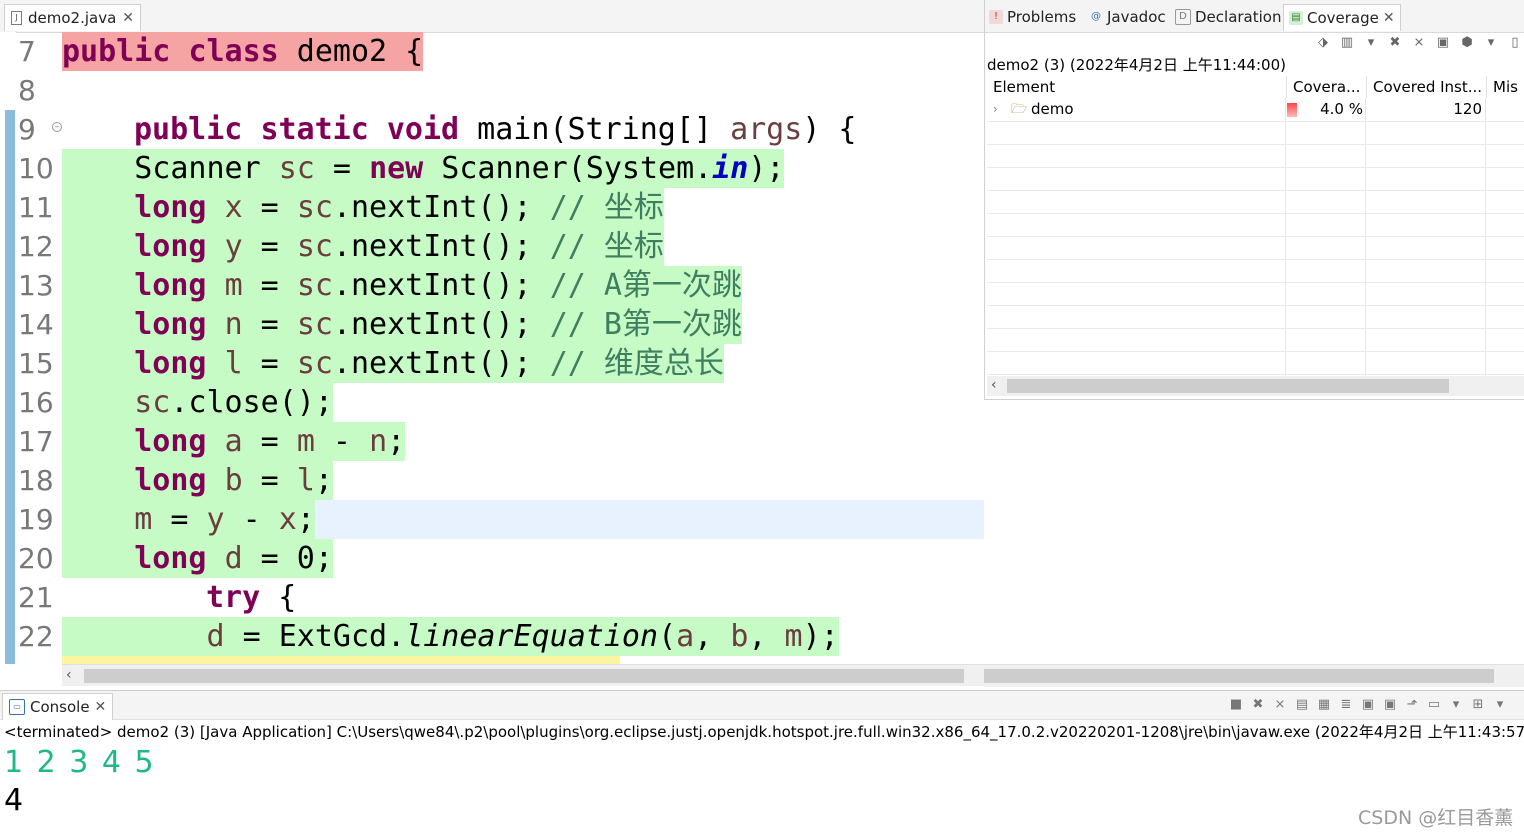  What do you see at coordinates (1347, 43) in the screenshot?
I see `dump-icon: ▥` at bounding box center [1347, 43].